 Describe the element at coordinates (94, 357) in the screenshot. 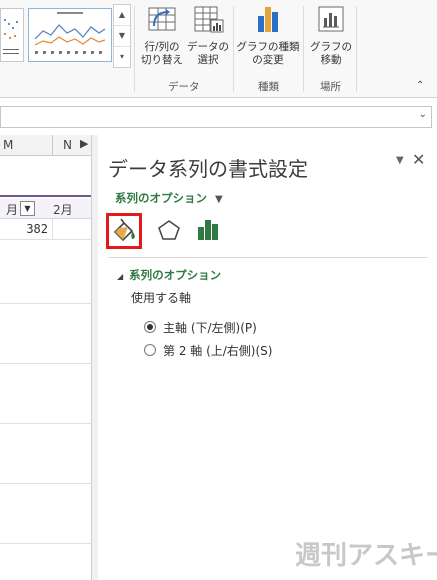

I see `pane-splitter` at that location.